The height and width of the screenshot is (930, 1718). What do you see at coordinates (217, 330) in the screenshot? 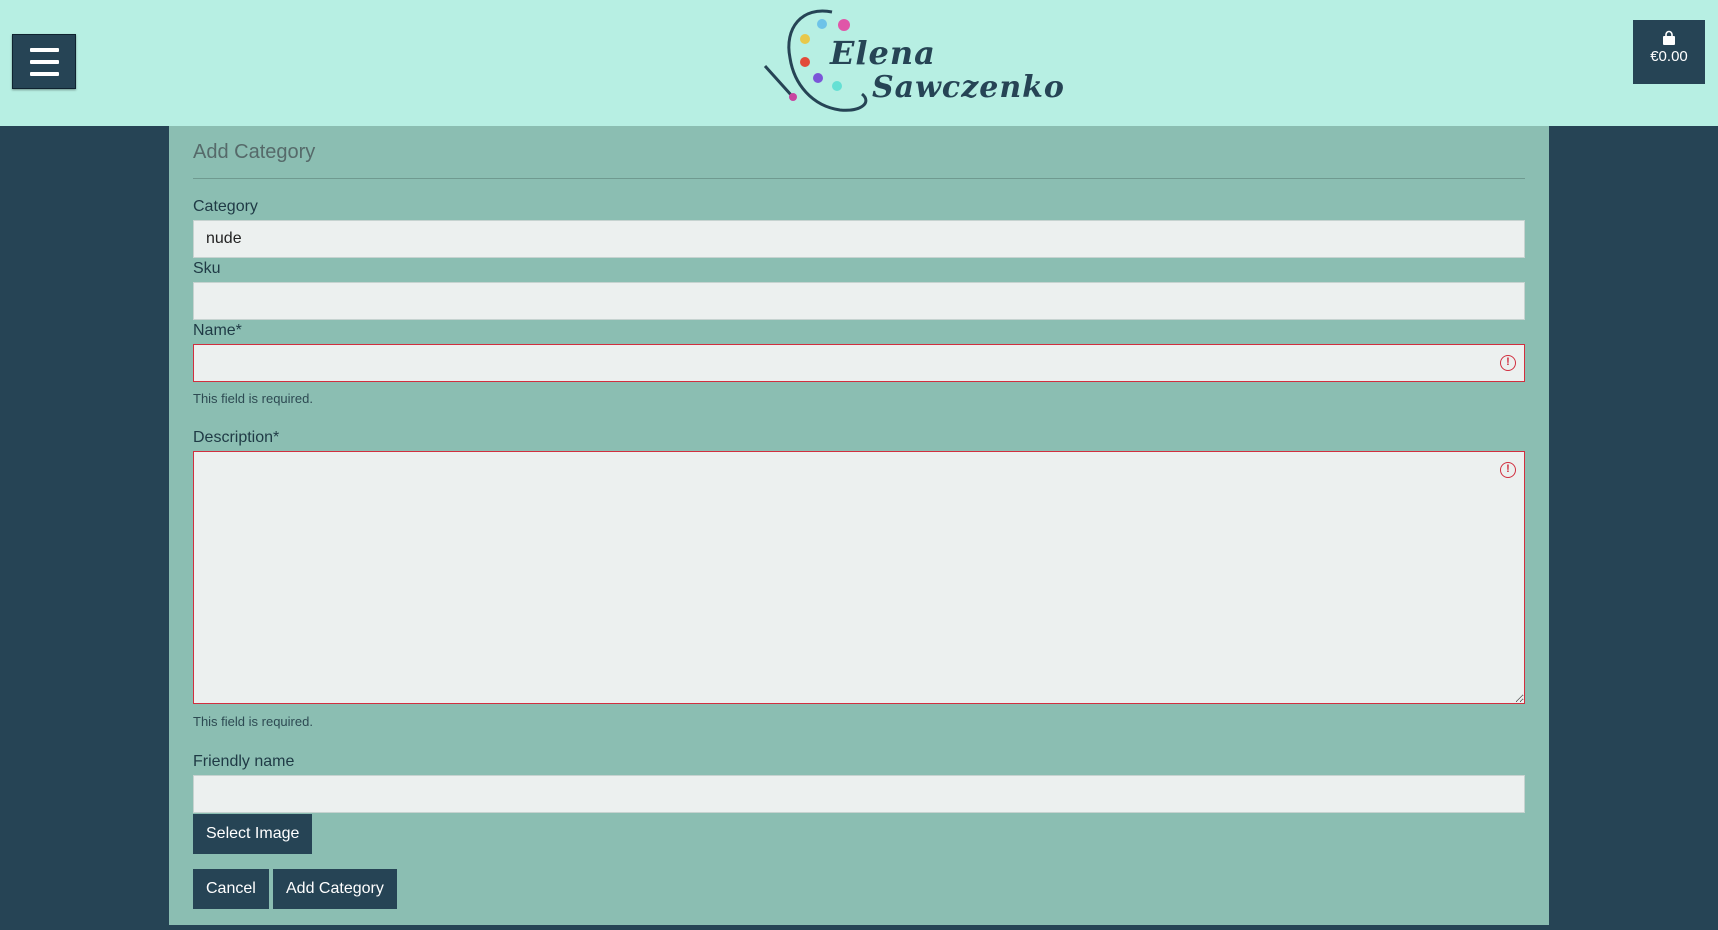
I see `name-label: Name*` at bounding box center [217, 330].